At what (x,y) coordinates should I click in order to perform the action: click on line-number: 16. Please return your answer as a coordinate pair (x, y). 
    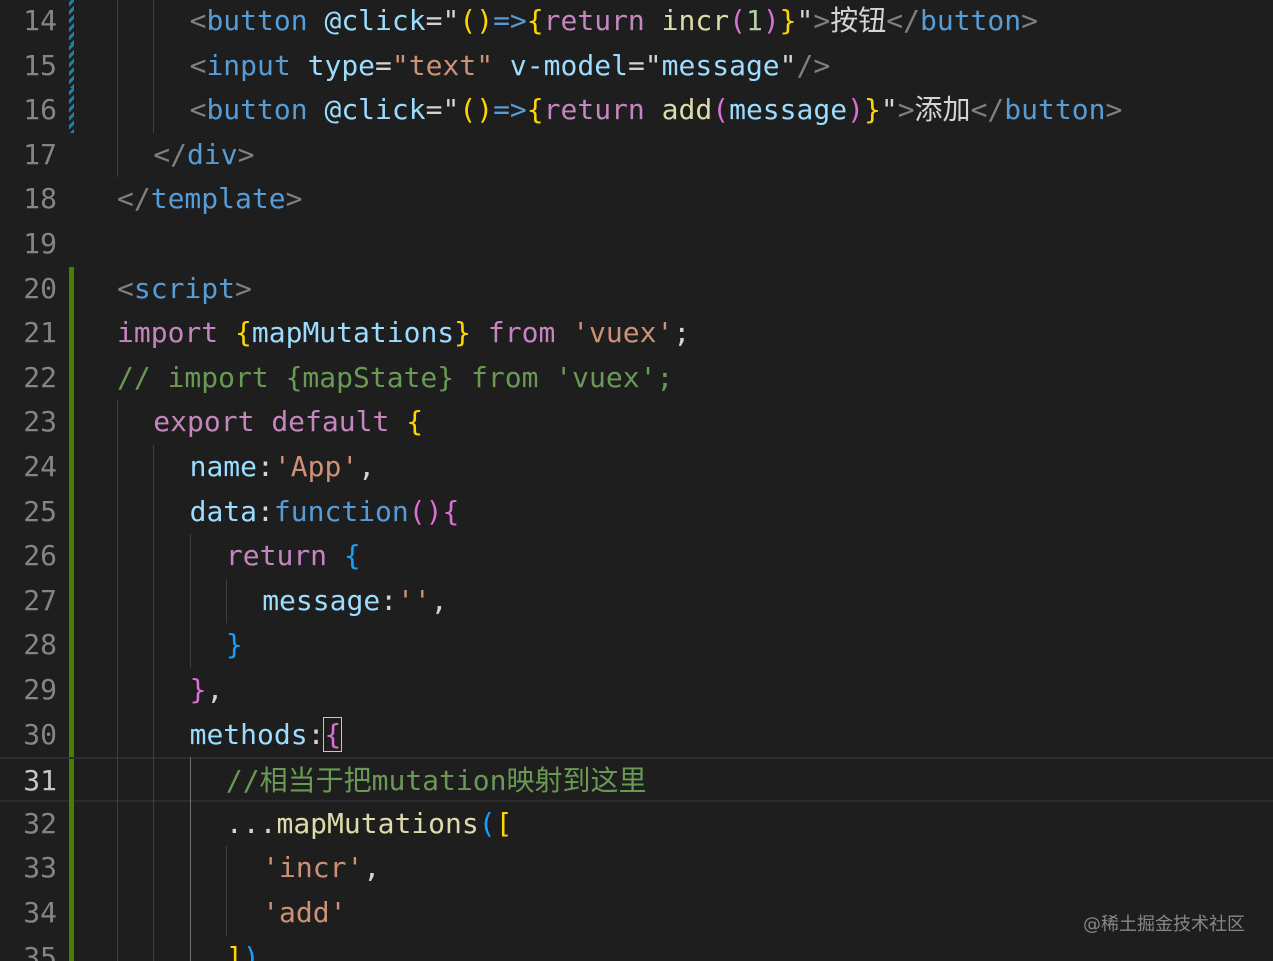
    Looking at the image, I should click on (40, 110).